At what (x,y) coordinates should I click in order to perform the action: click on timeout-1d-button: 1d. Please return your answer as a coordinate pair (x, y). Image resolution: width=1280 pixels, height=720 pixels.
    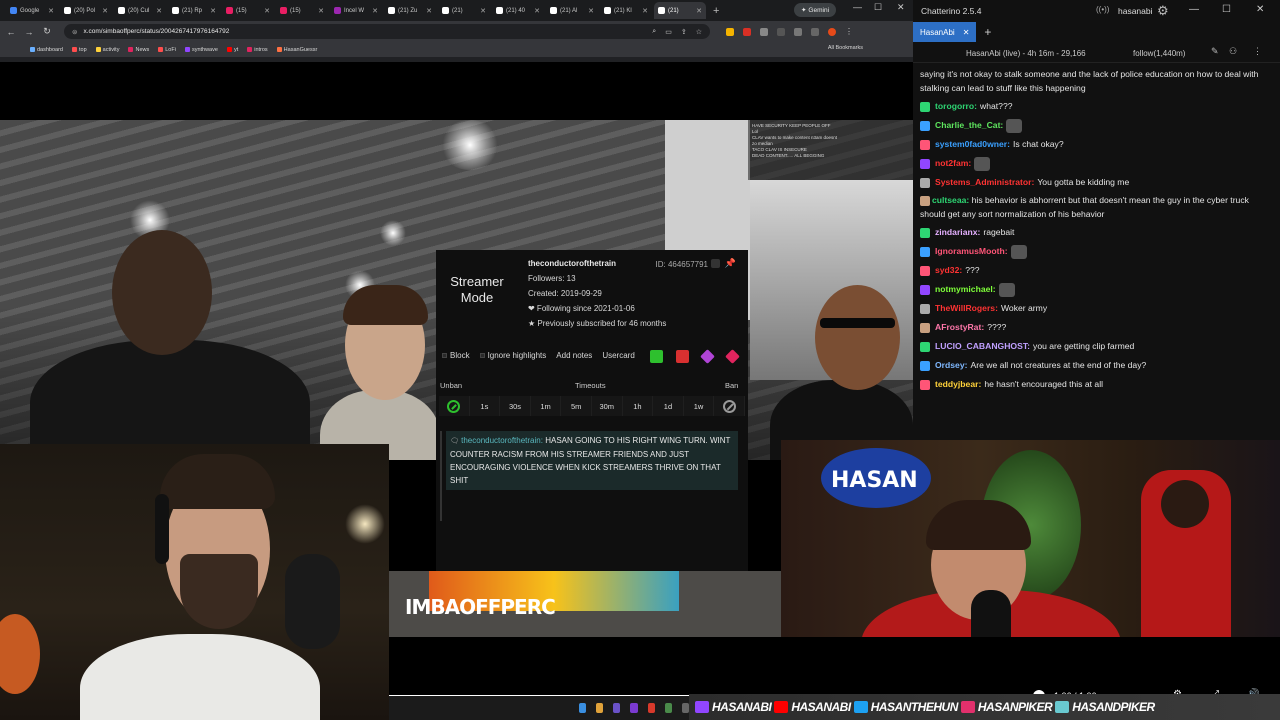
    Looking at the image, I should click on (668, 406).